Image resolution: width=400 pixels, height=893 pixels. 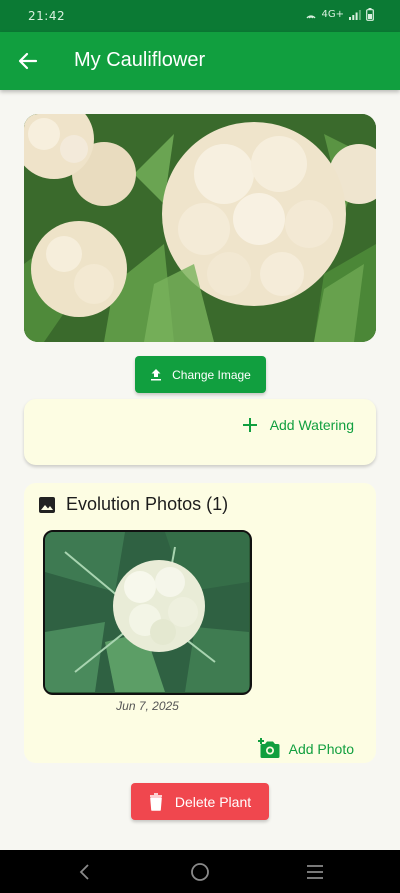 I want to click on page-title: My Cauliflower, so click(x=140, y=60).